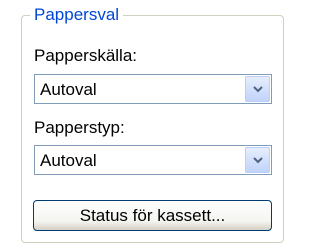 This screenshot has width=320, height=249. What do you see at coordinates (153, 89) in the screenshot?
I see `paper-source-dropdown: Autoval` at bounding box center [153, 89].